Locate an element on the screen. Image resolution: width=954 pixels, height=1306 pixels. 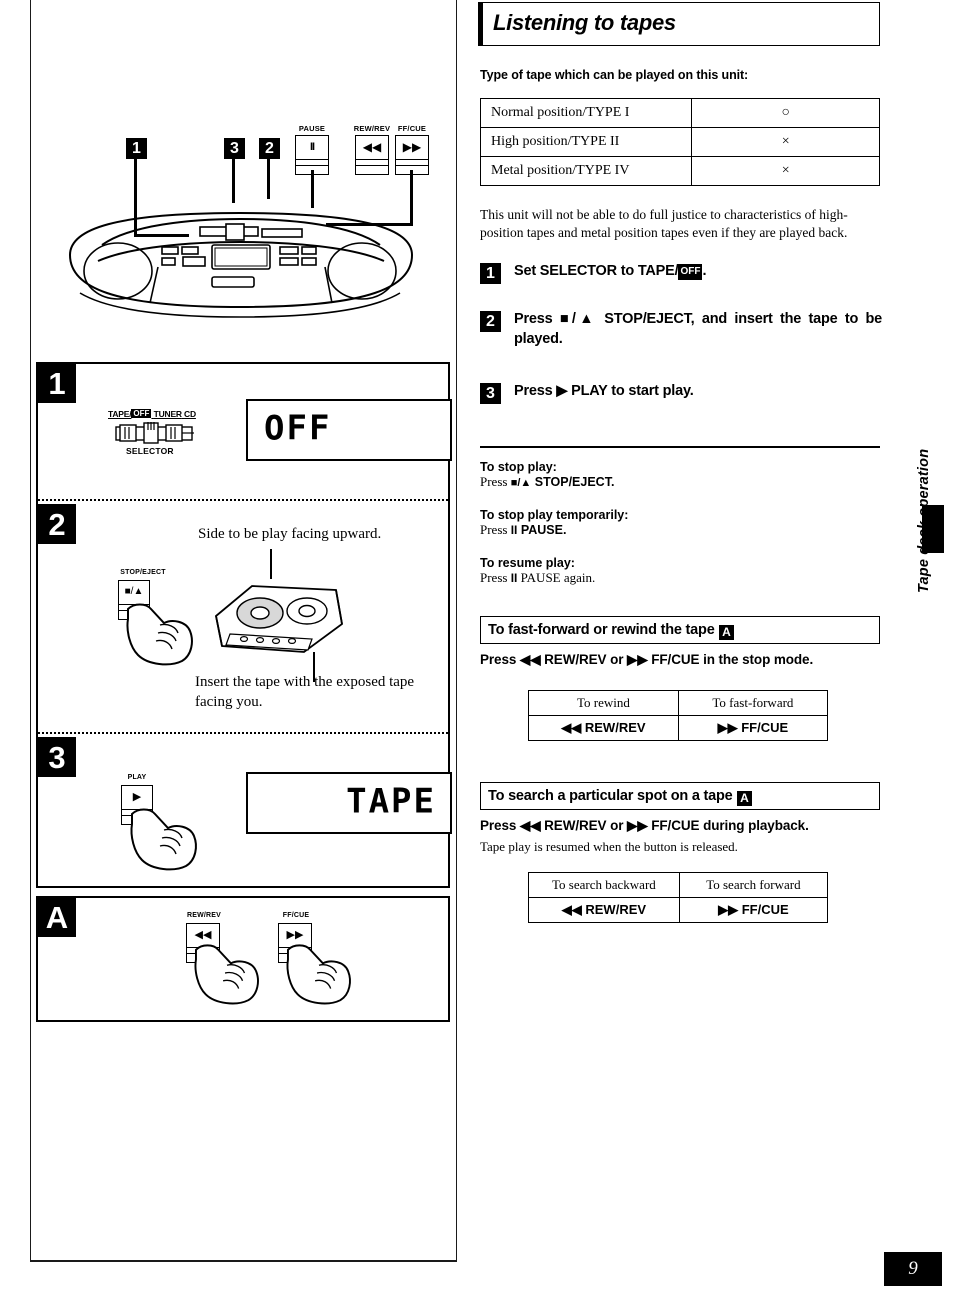
table-row: ◀◀ REW/REV ▶▶ FF/CUE is located at coordinates (678, 728).